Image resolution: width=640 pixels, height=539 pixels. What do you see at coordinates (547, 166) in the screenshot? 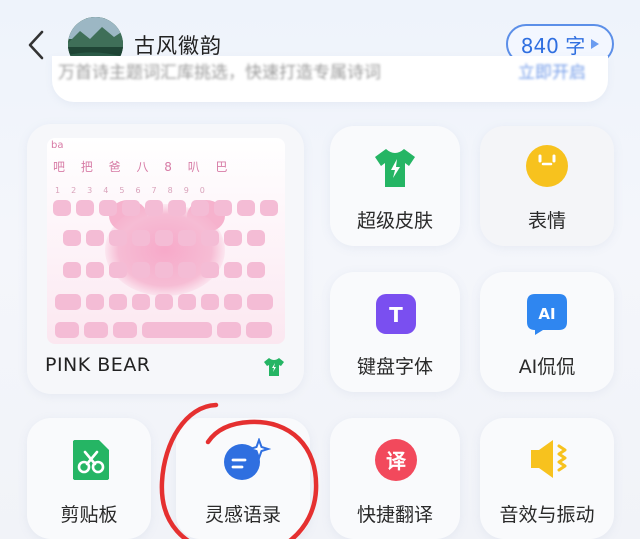
I see `smiley-face-icon` at bounding box center [547, 166].